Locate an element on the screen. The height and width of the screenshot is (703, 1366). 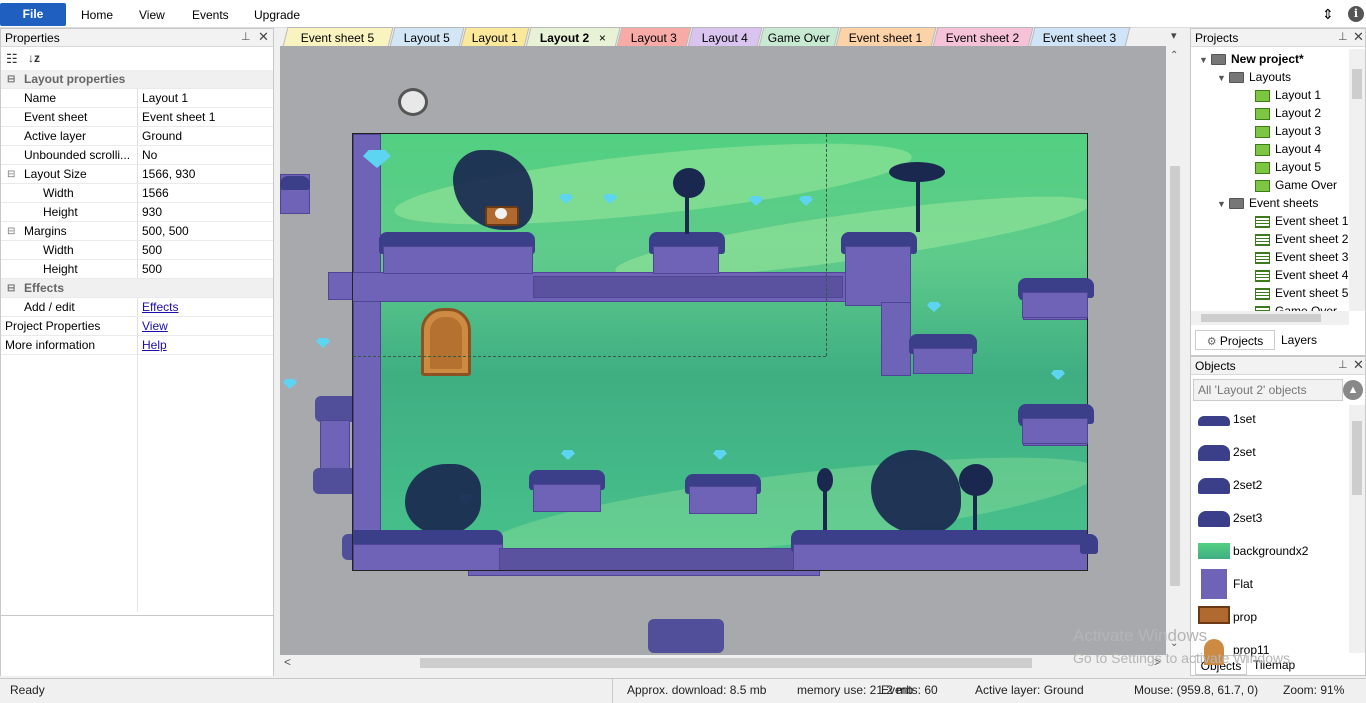
tab-label: Layout 3 is located at coordinates (653, 38).